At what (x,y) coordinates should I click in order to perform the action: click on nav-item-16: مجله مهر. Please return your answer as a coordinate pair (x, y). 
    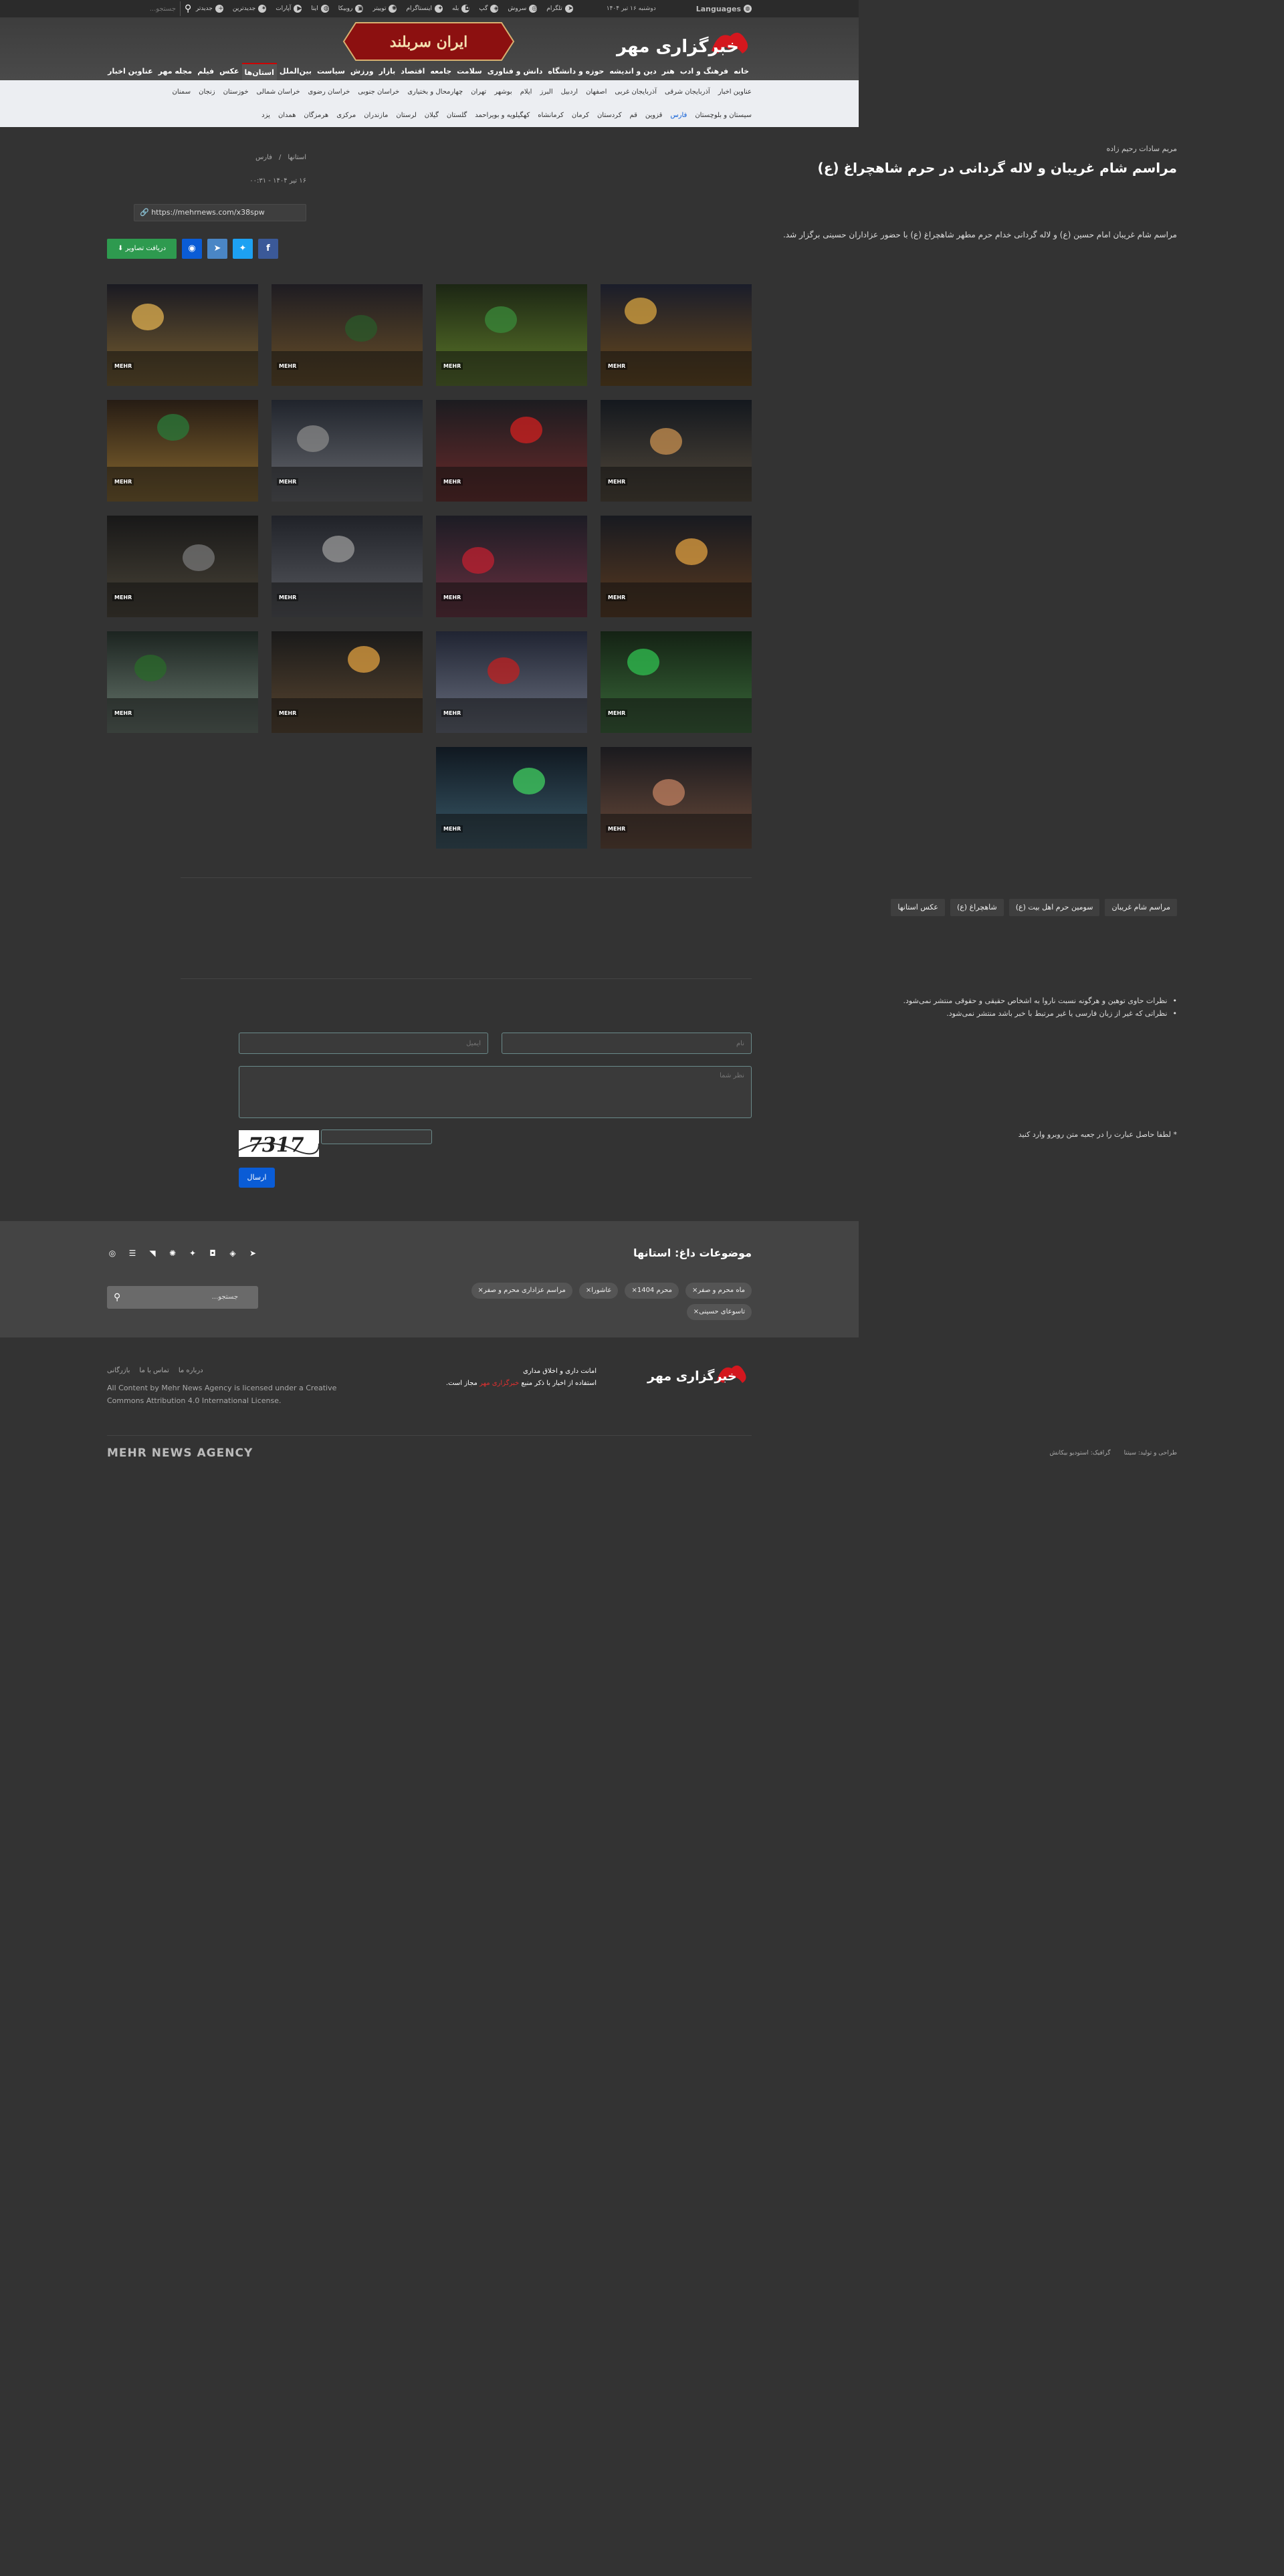
    Looking at the image, I should click on (175, 71).